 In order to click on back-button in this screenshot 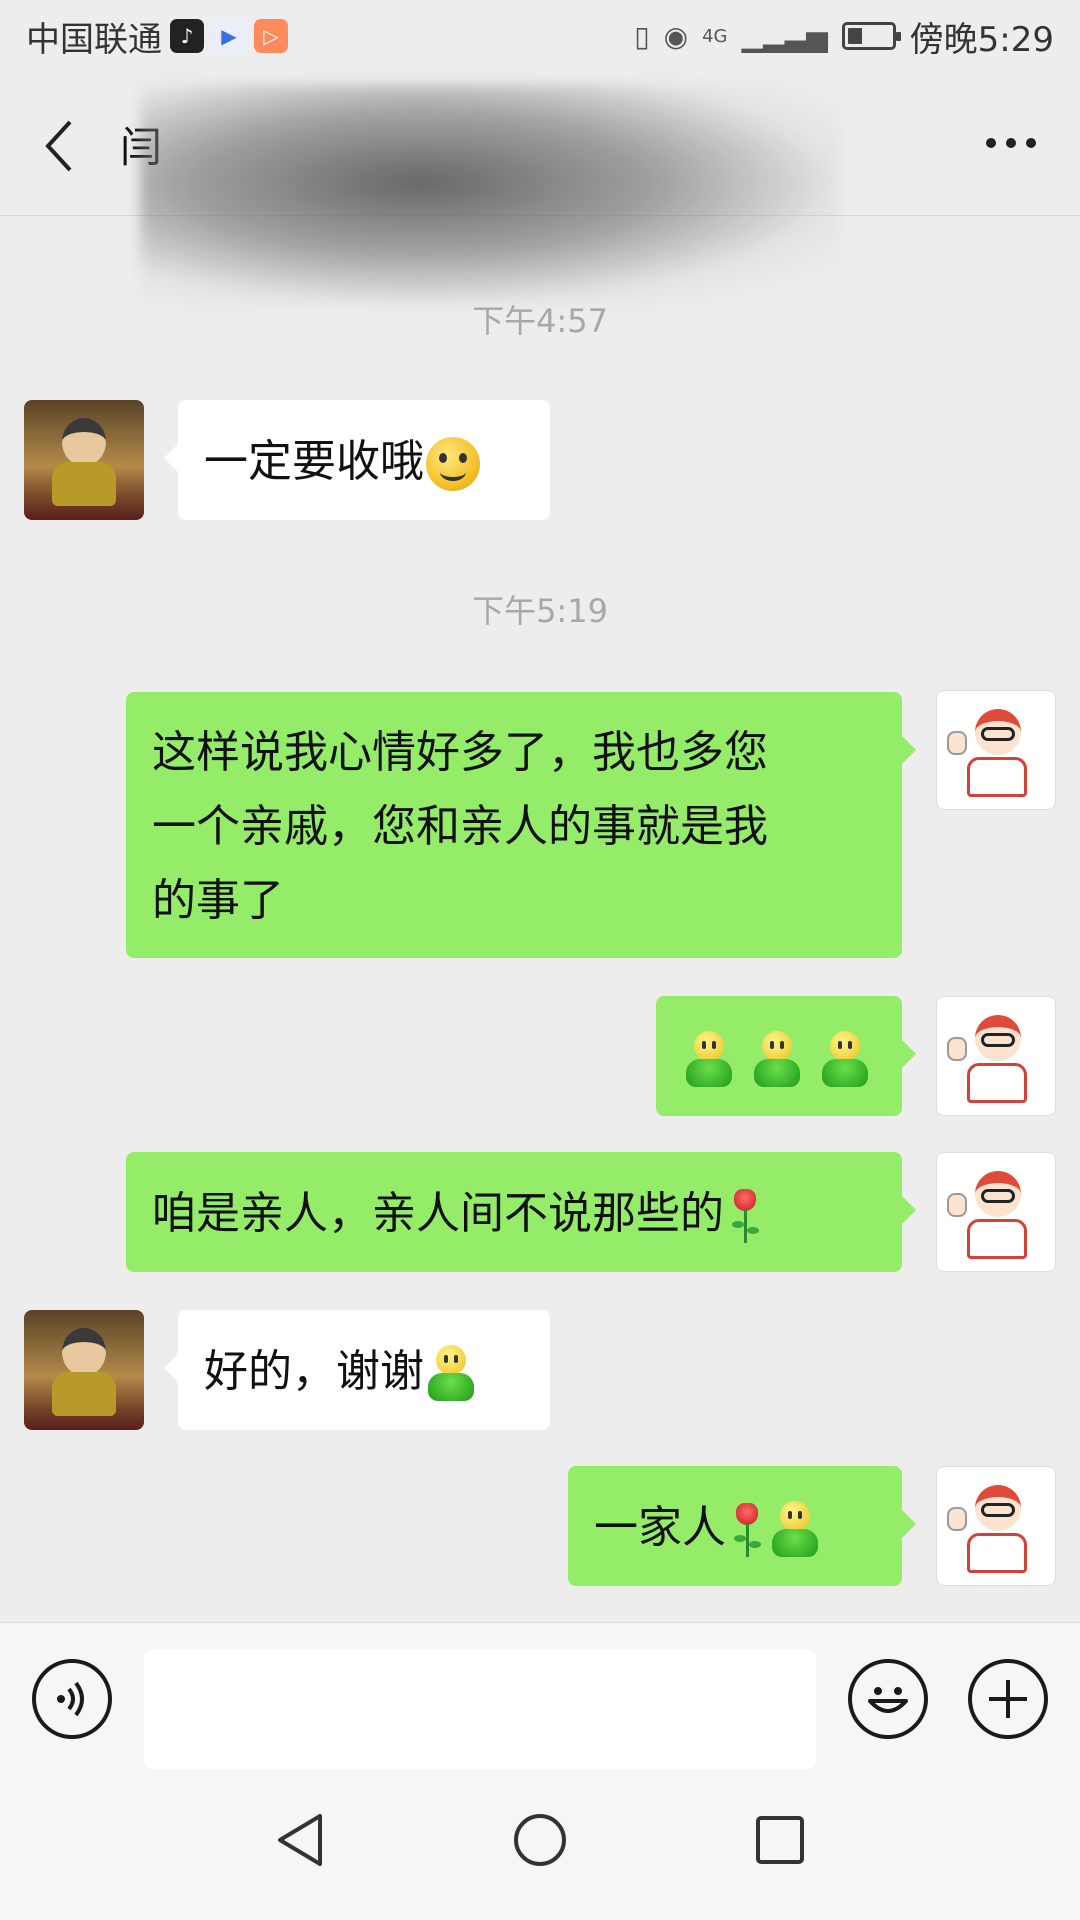, I will do `click(60, 146)`.